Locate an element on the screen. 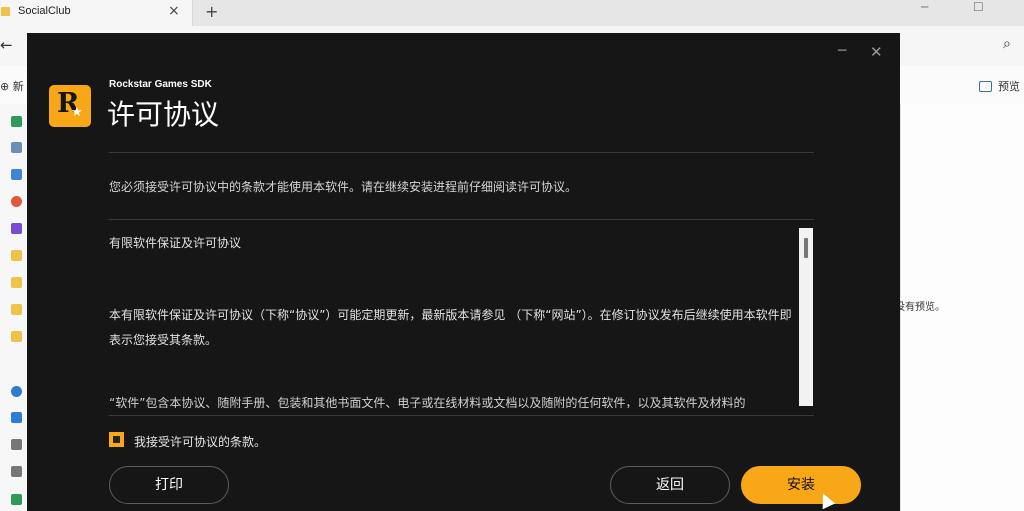  intro-text: 您必须接受许可协议中的条款才能使用本软件。请在继续安装进程前仔细阅读许可协议。 is located at coordinates (343, 187).